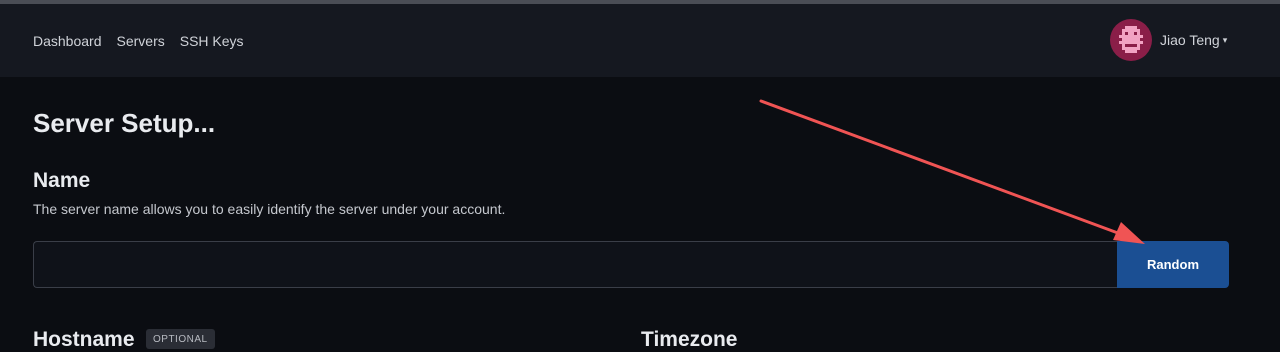  I want to click on user-menu: Jiao Teng ▾, so click(1168, 40).